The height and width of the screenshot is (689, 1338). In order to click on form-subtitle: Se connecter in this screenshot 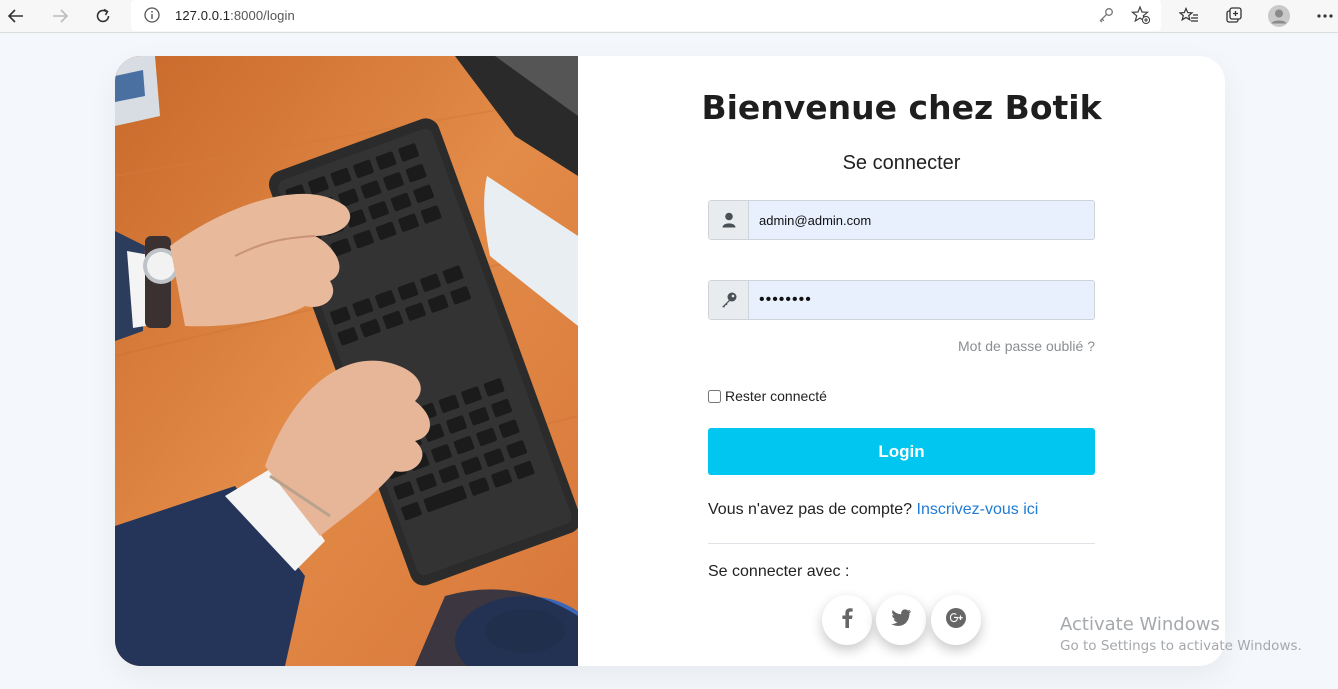, I will do `click(901, 163)`.